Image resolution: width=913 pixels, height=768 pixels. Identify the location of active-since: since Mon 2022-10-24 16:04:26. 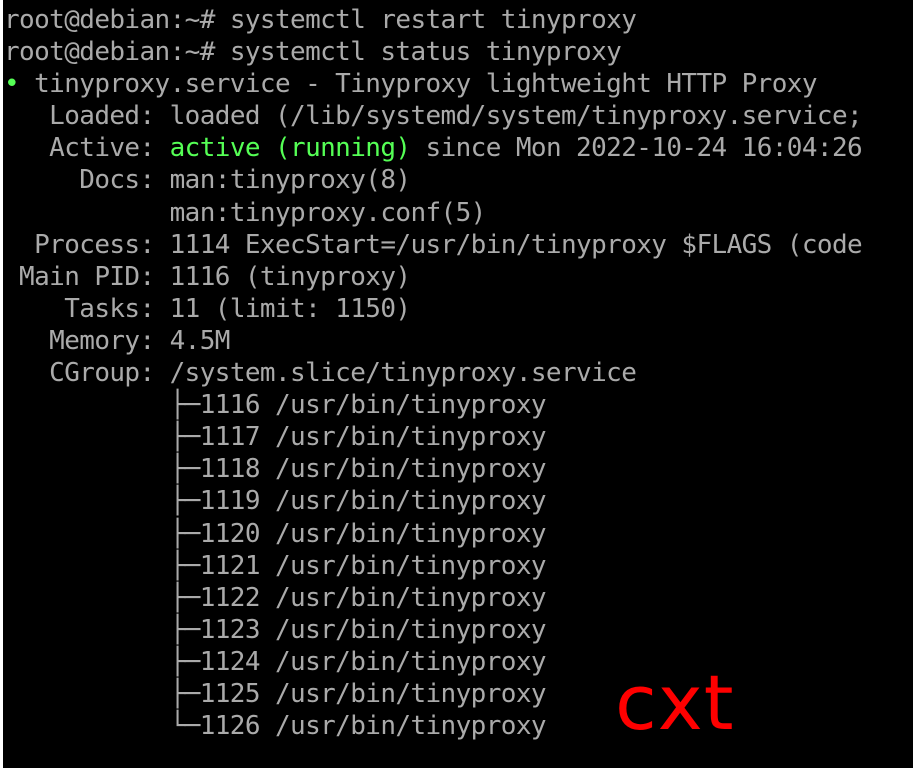
(636, 148).